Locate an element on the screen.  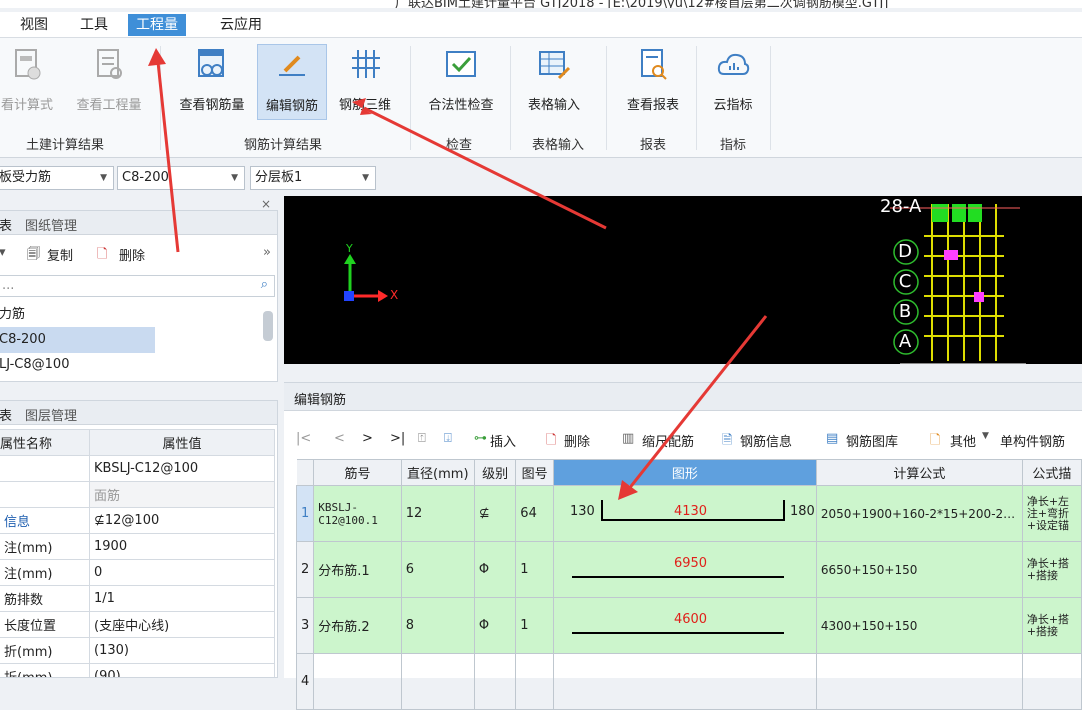
component-name-select: C8-200 ▼ is located at coordinates (181, 178).